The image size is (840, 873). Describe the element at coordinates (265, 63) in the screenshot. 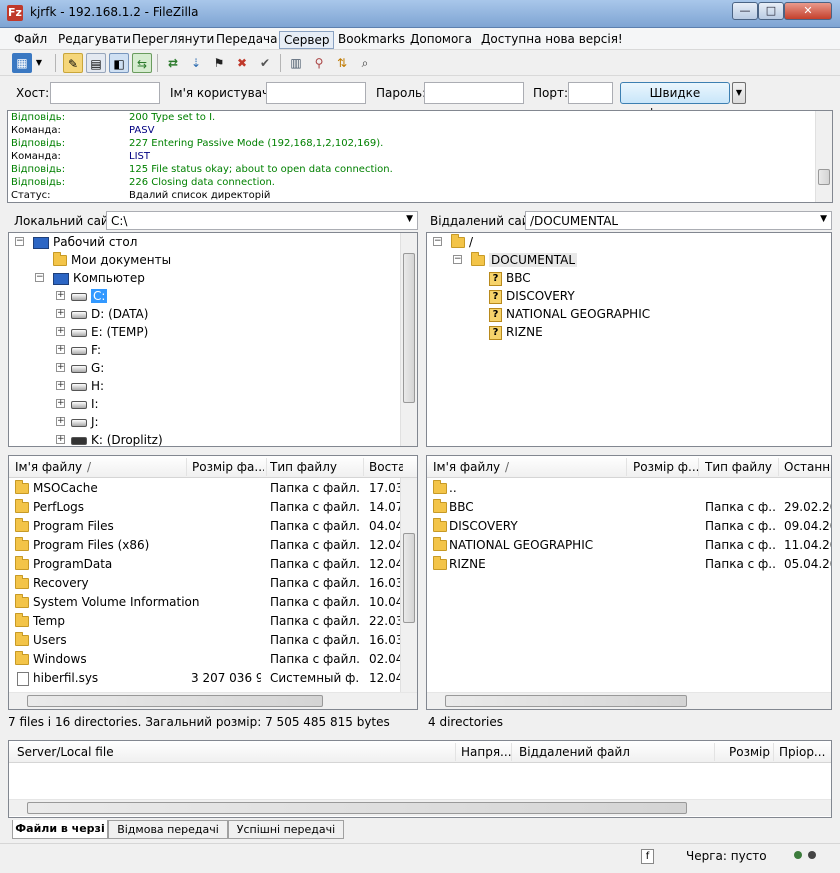

I see `reconnect-icon: ✔` at that location.